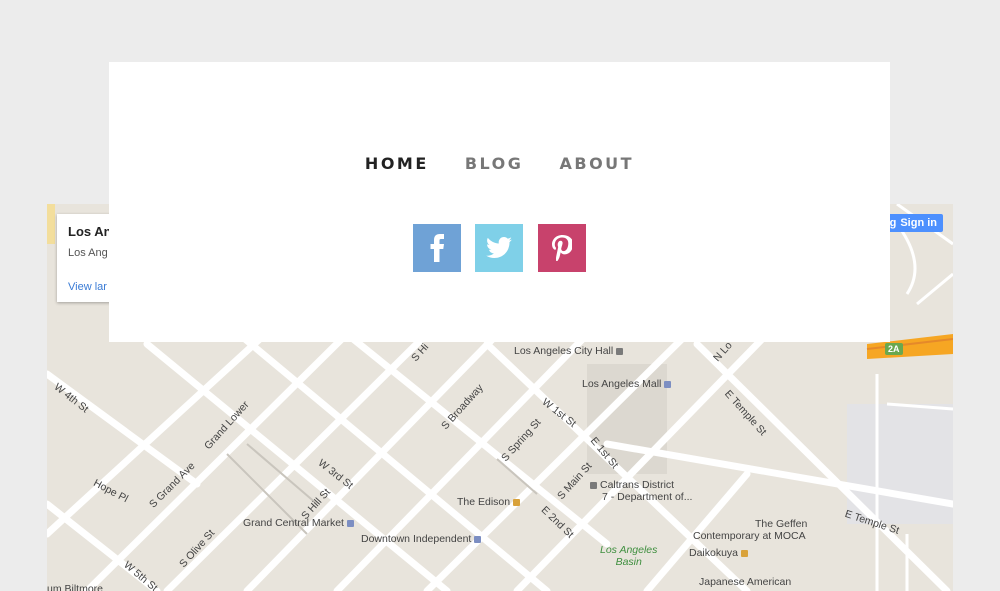 Image resolution: width=1000 pixels, height=591 pixels. I want to click on map-label-la-mall: Los Angeles Mall, so click(628, 384).